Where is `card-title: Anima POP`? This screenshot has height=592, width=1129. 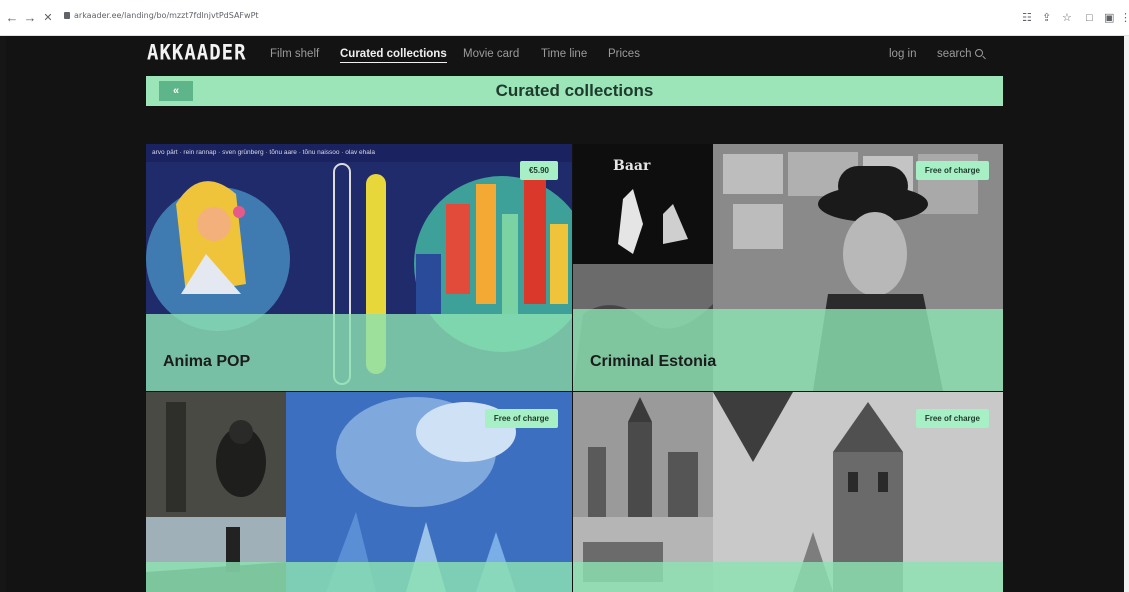 card-title: Anima POP is located at coordinates (207, 361).